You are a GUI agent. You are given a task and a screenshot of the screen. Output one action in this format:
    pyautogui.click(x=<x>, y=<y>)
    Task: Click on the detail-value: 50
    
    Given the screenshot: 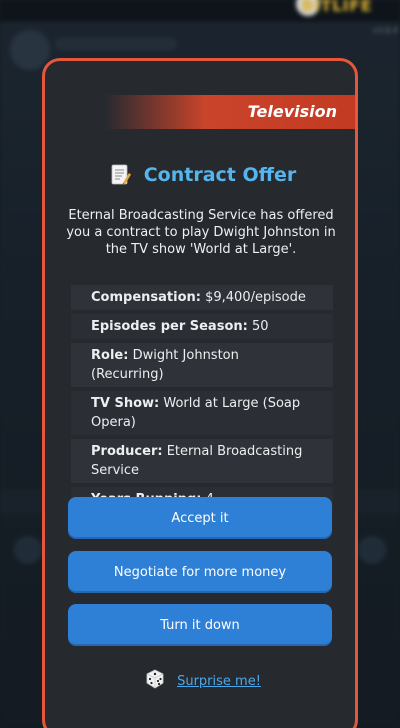 What is the action you would take?
    pyautogui.click(x=260, y=326)
    